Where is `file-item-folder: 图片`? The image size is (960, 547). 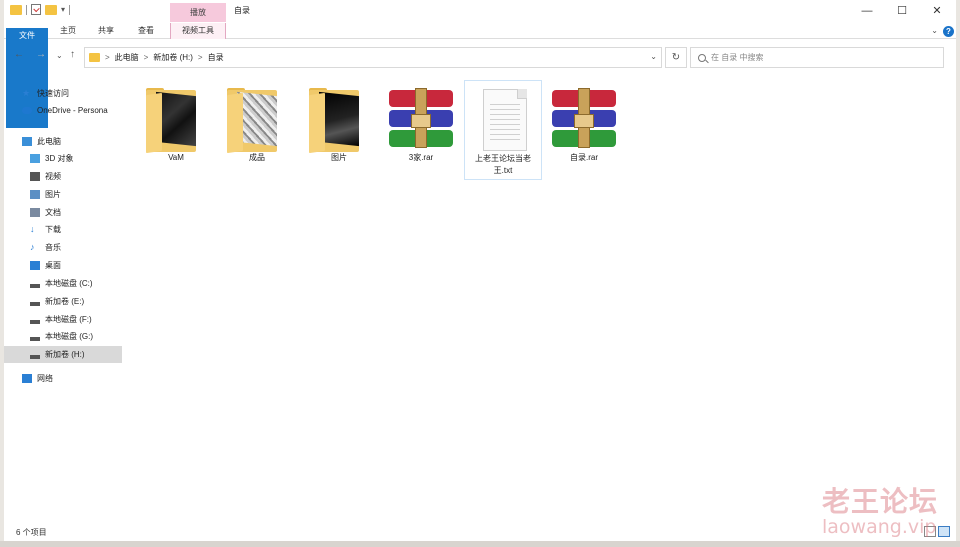 file-item-folder: 图片 is located at coordinates (339, 130).